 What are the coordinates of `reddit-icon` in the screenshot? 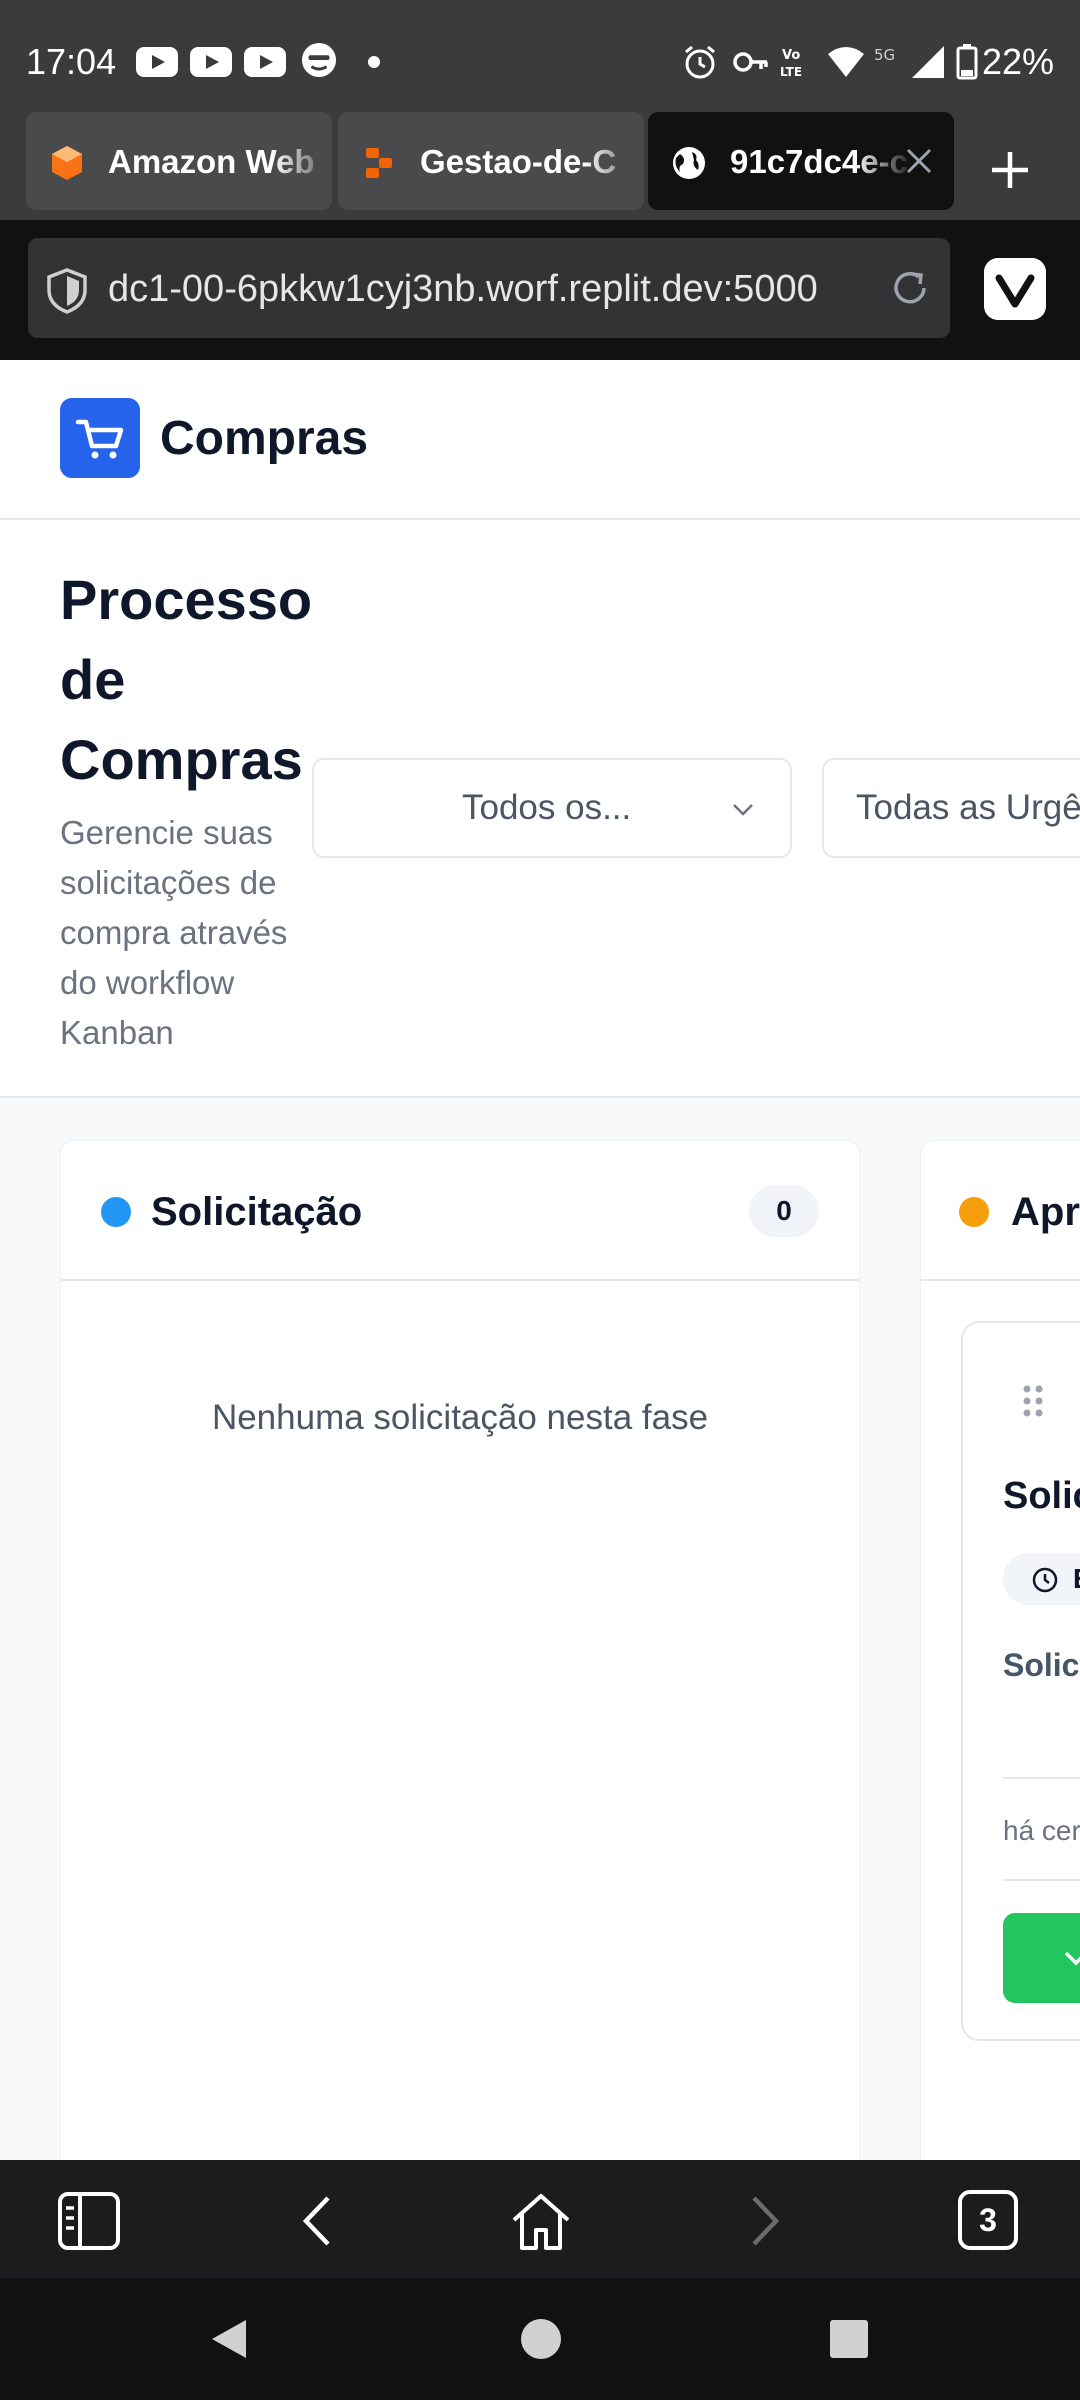 It's located at (319, 60).